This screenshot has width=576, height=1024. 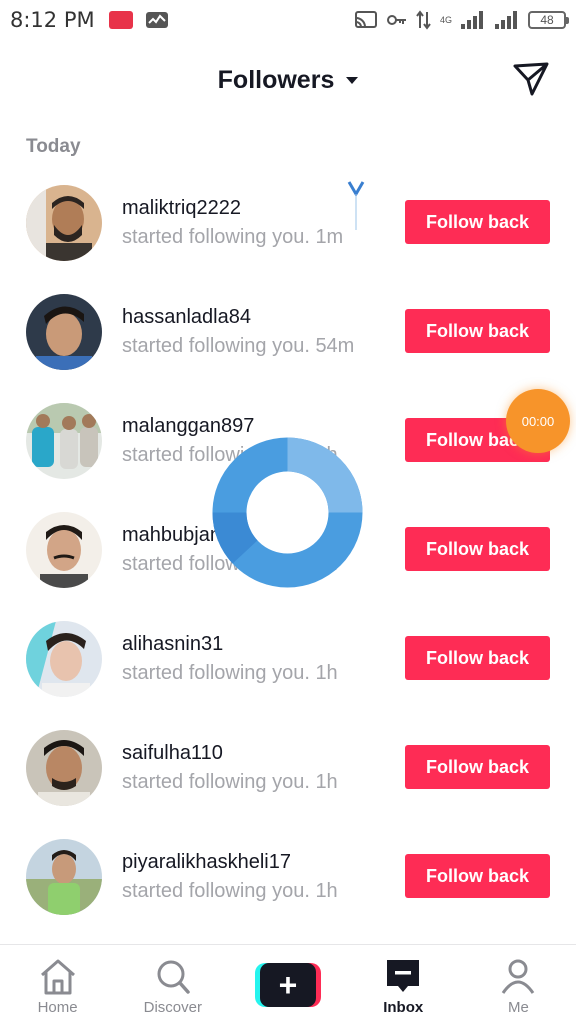 I want to click on follower-username: malanggan897, so click(x=253, y=426).